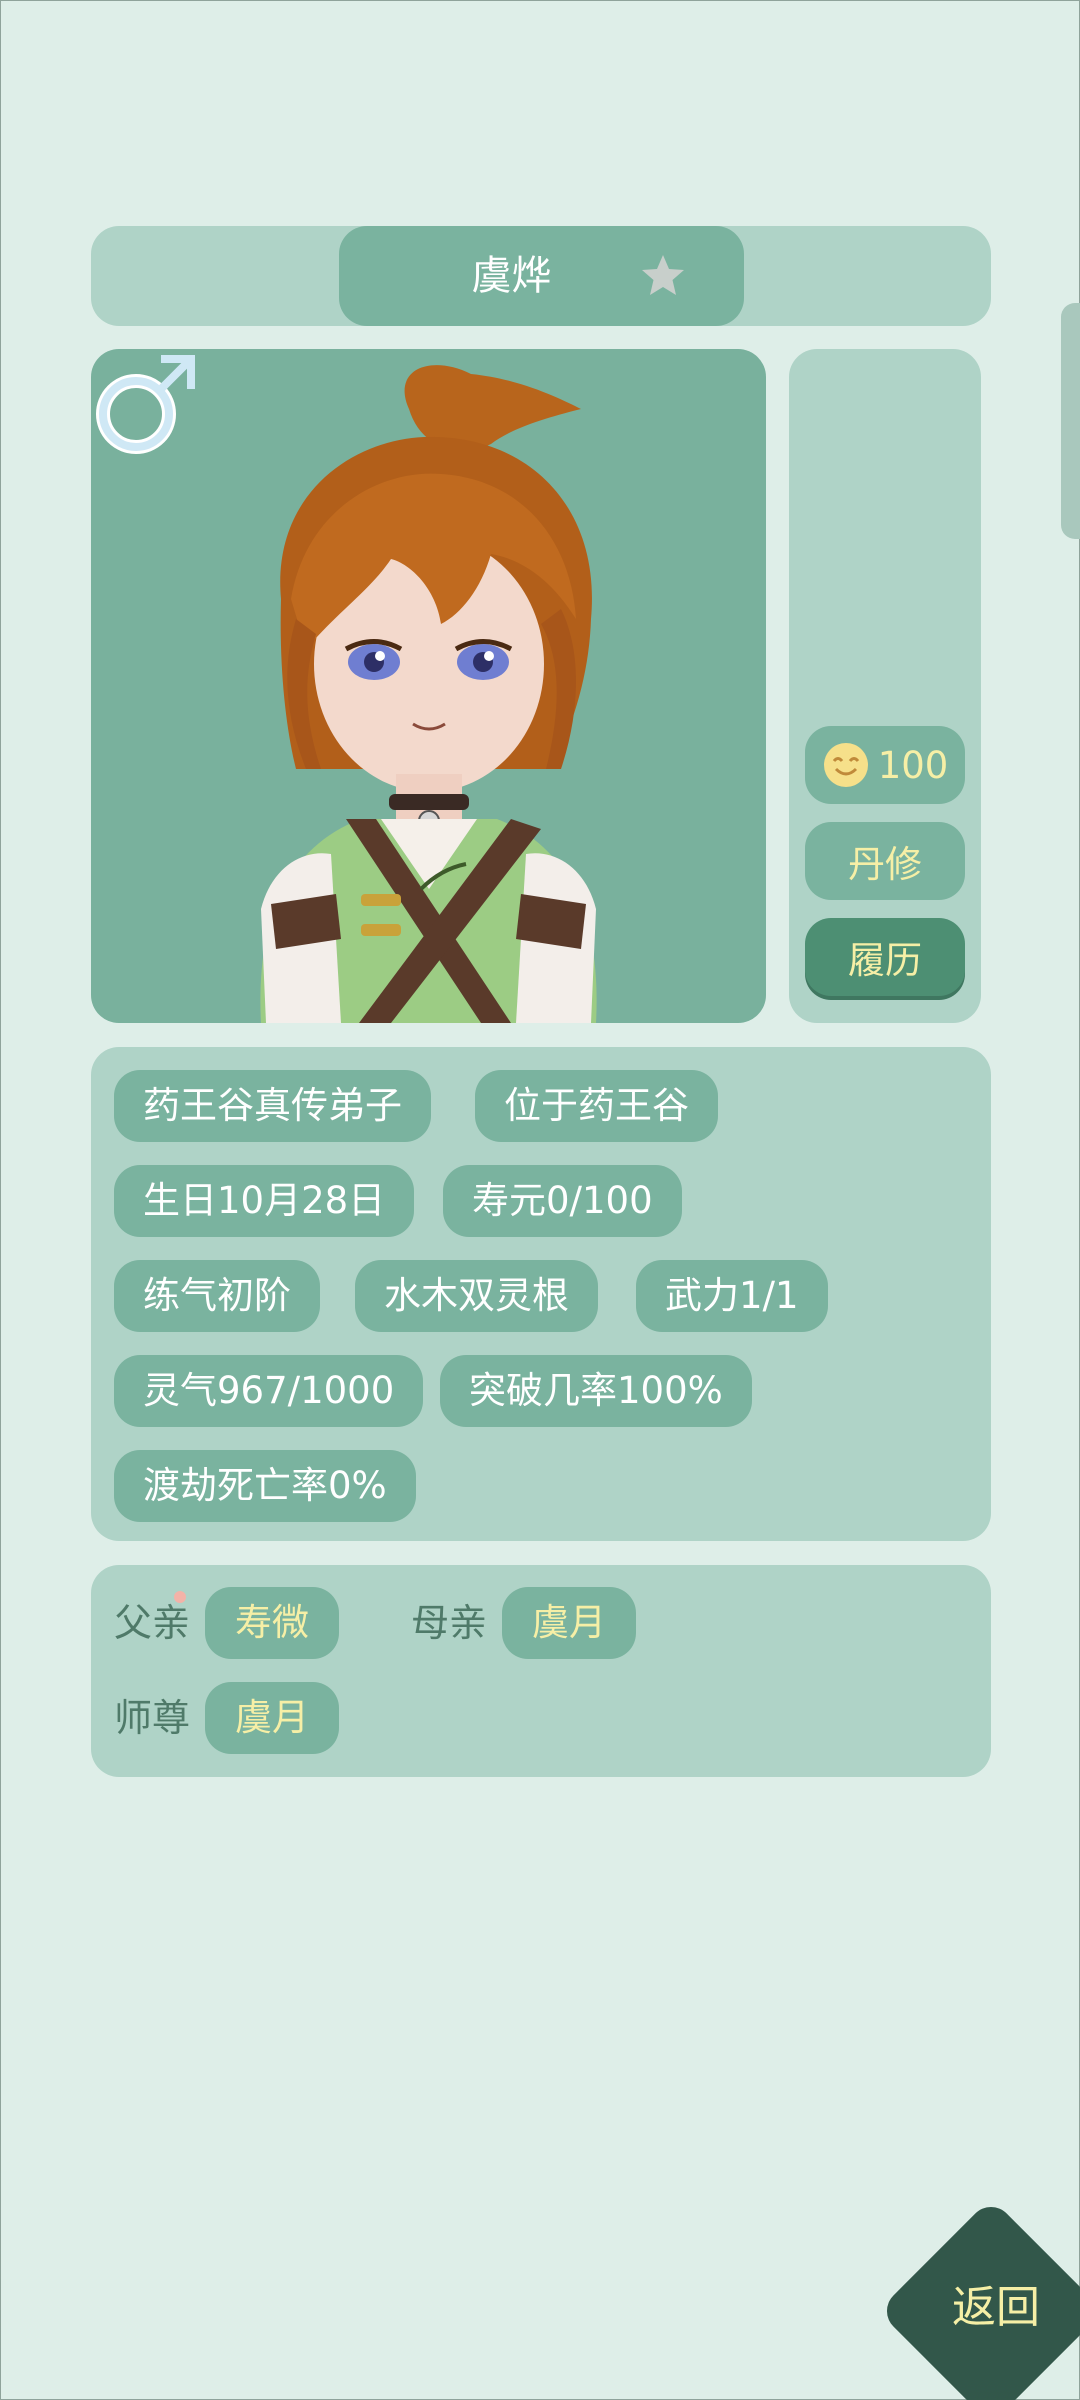 The width and height of the screenshot is (1080, 2400). What do you see at coordinates (145, 404) in the screenshot?
I see `male-symbol-icon` at bounding box center [145, 404].